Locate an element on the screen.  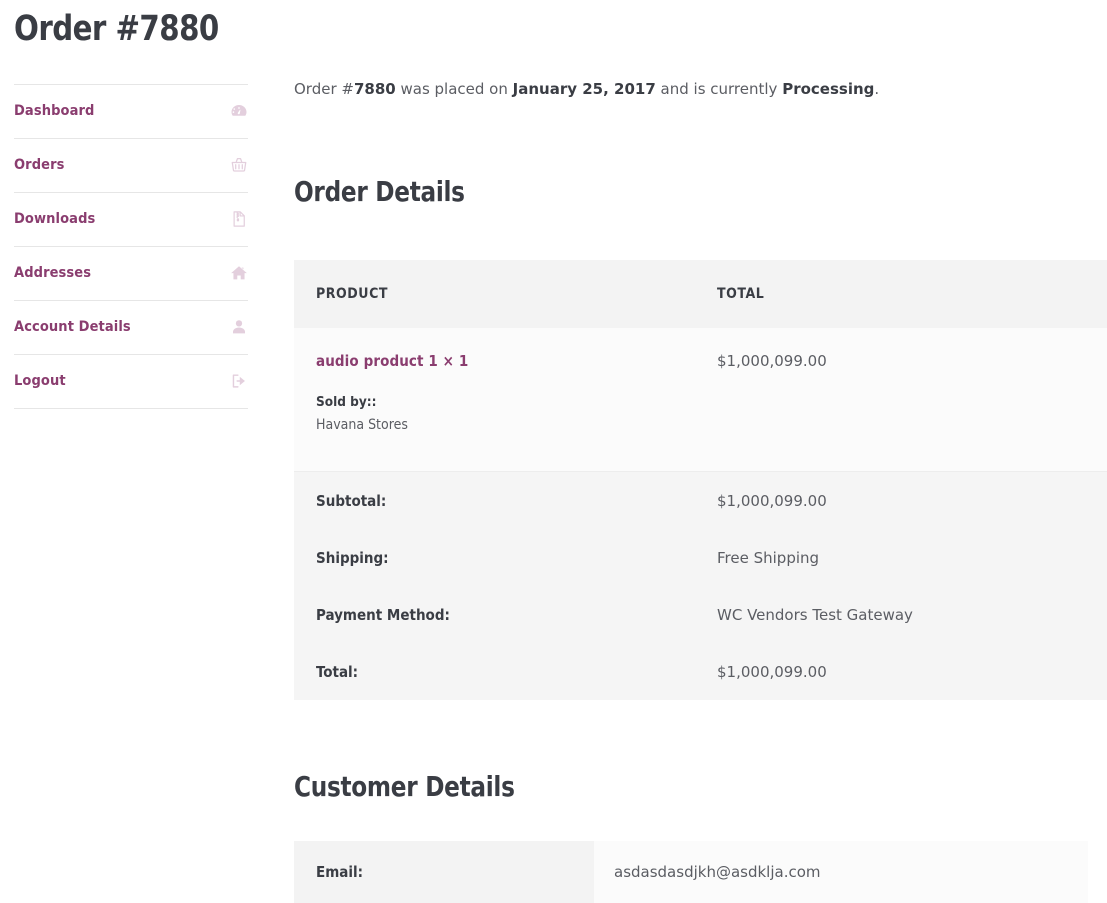
order-table-head: PRODUCT TOTAL is located at coordinates (700, 293).